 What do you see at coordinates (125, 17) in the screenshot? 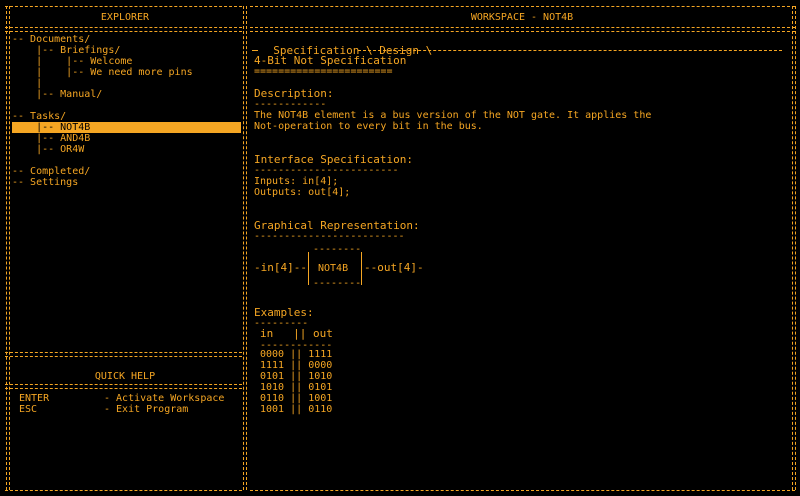
I see `explorer-title: EXPLORER` at bounding box center [125, 17].